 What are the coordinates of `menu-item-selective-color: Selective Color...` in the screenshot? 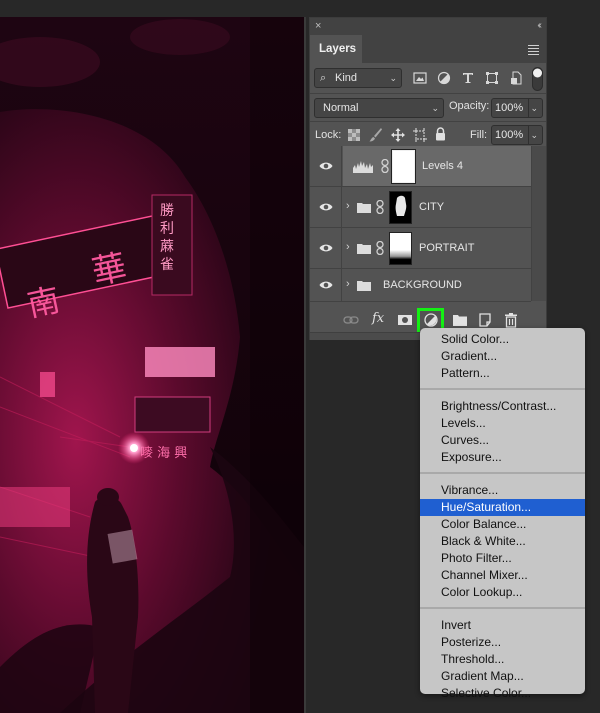 It's located at (502, 693).